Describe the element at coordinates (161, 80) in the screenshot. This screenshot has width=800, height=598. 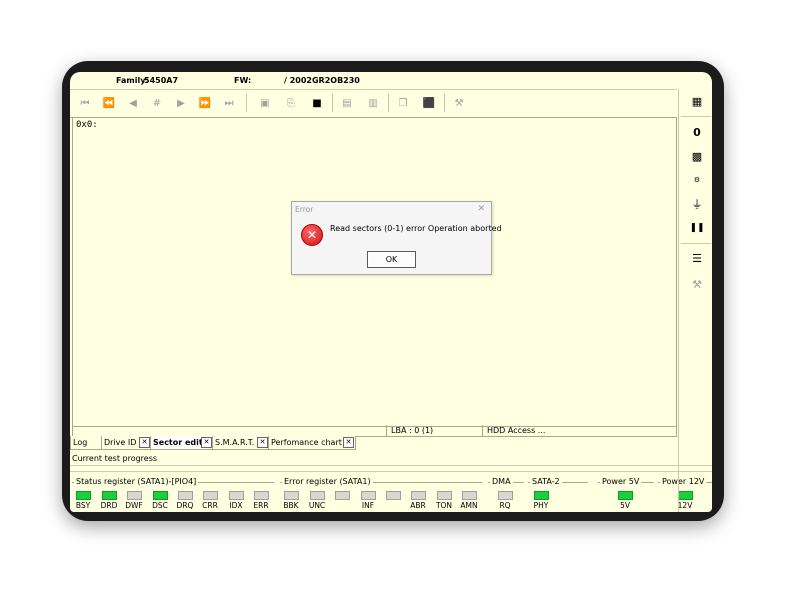
I see `family-value: 5450A7` at that location.